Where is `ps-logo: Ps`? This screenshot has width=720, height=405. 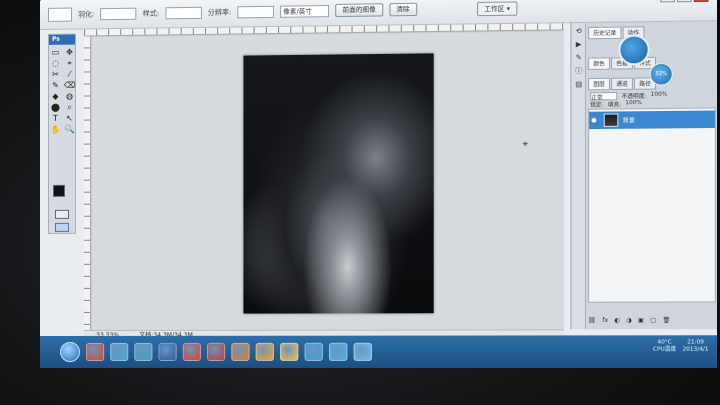
ps-logo: Ps is located at coordinates (62, 39).